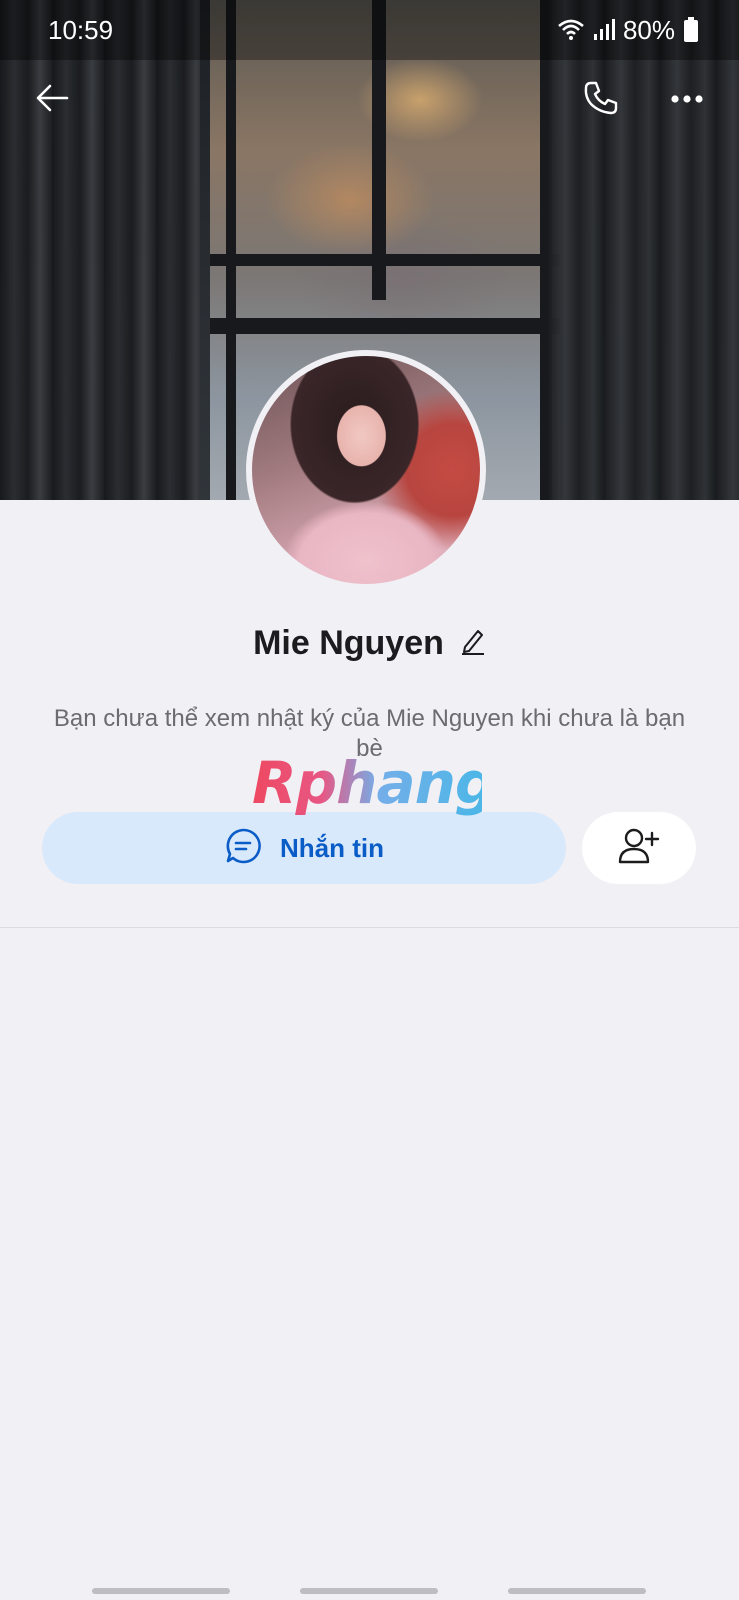 The image size is (739, 1600). What do you see at coordinates (161, 1591) in the screenshot?
I see `nav-recents-button` at bounding box center [161, 1591].